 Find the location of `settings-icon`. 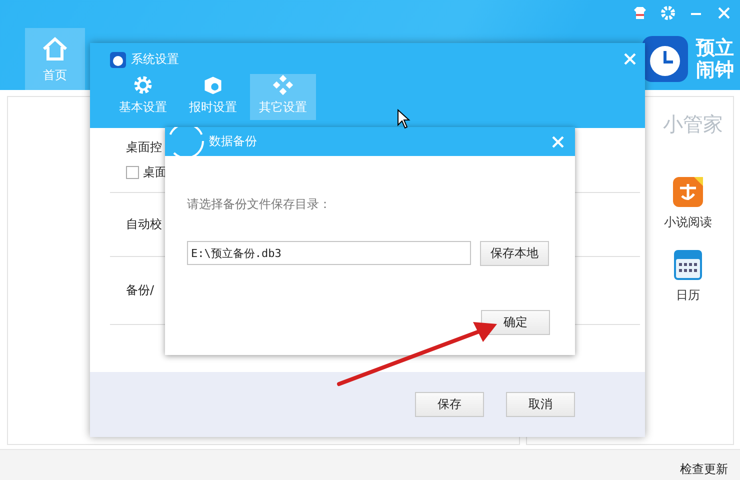

settings-icon is located at coordinates (668, 13).